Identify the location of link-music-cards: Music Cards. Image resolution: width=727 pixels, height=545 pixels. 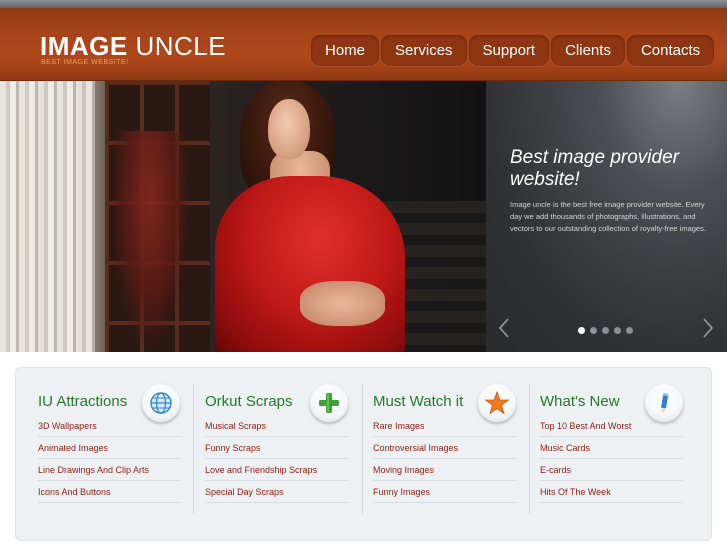
(611, 448).